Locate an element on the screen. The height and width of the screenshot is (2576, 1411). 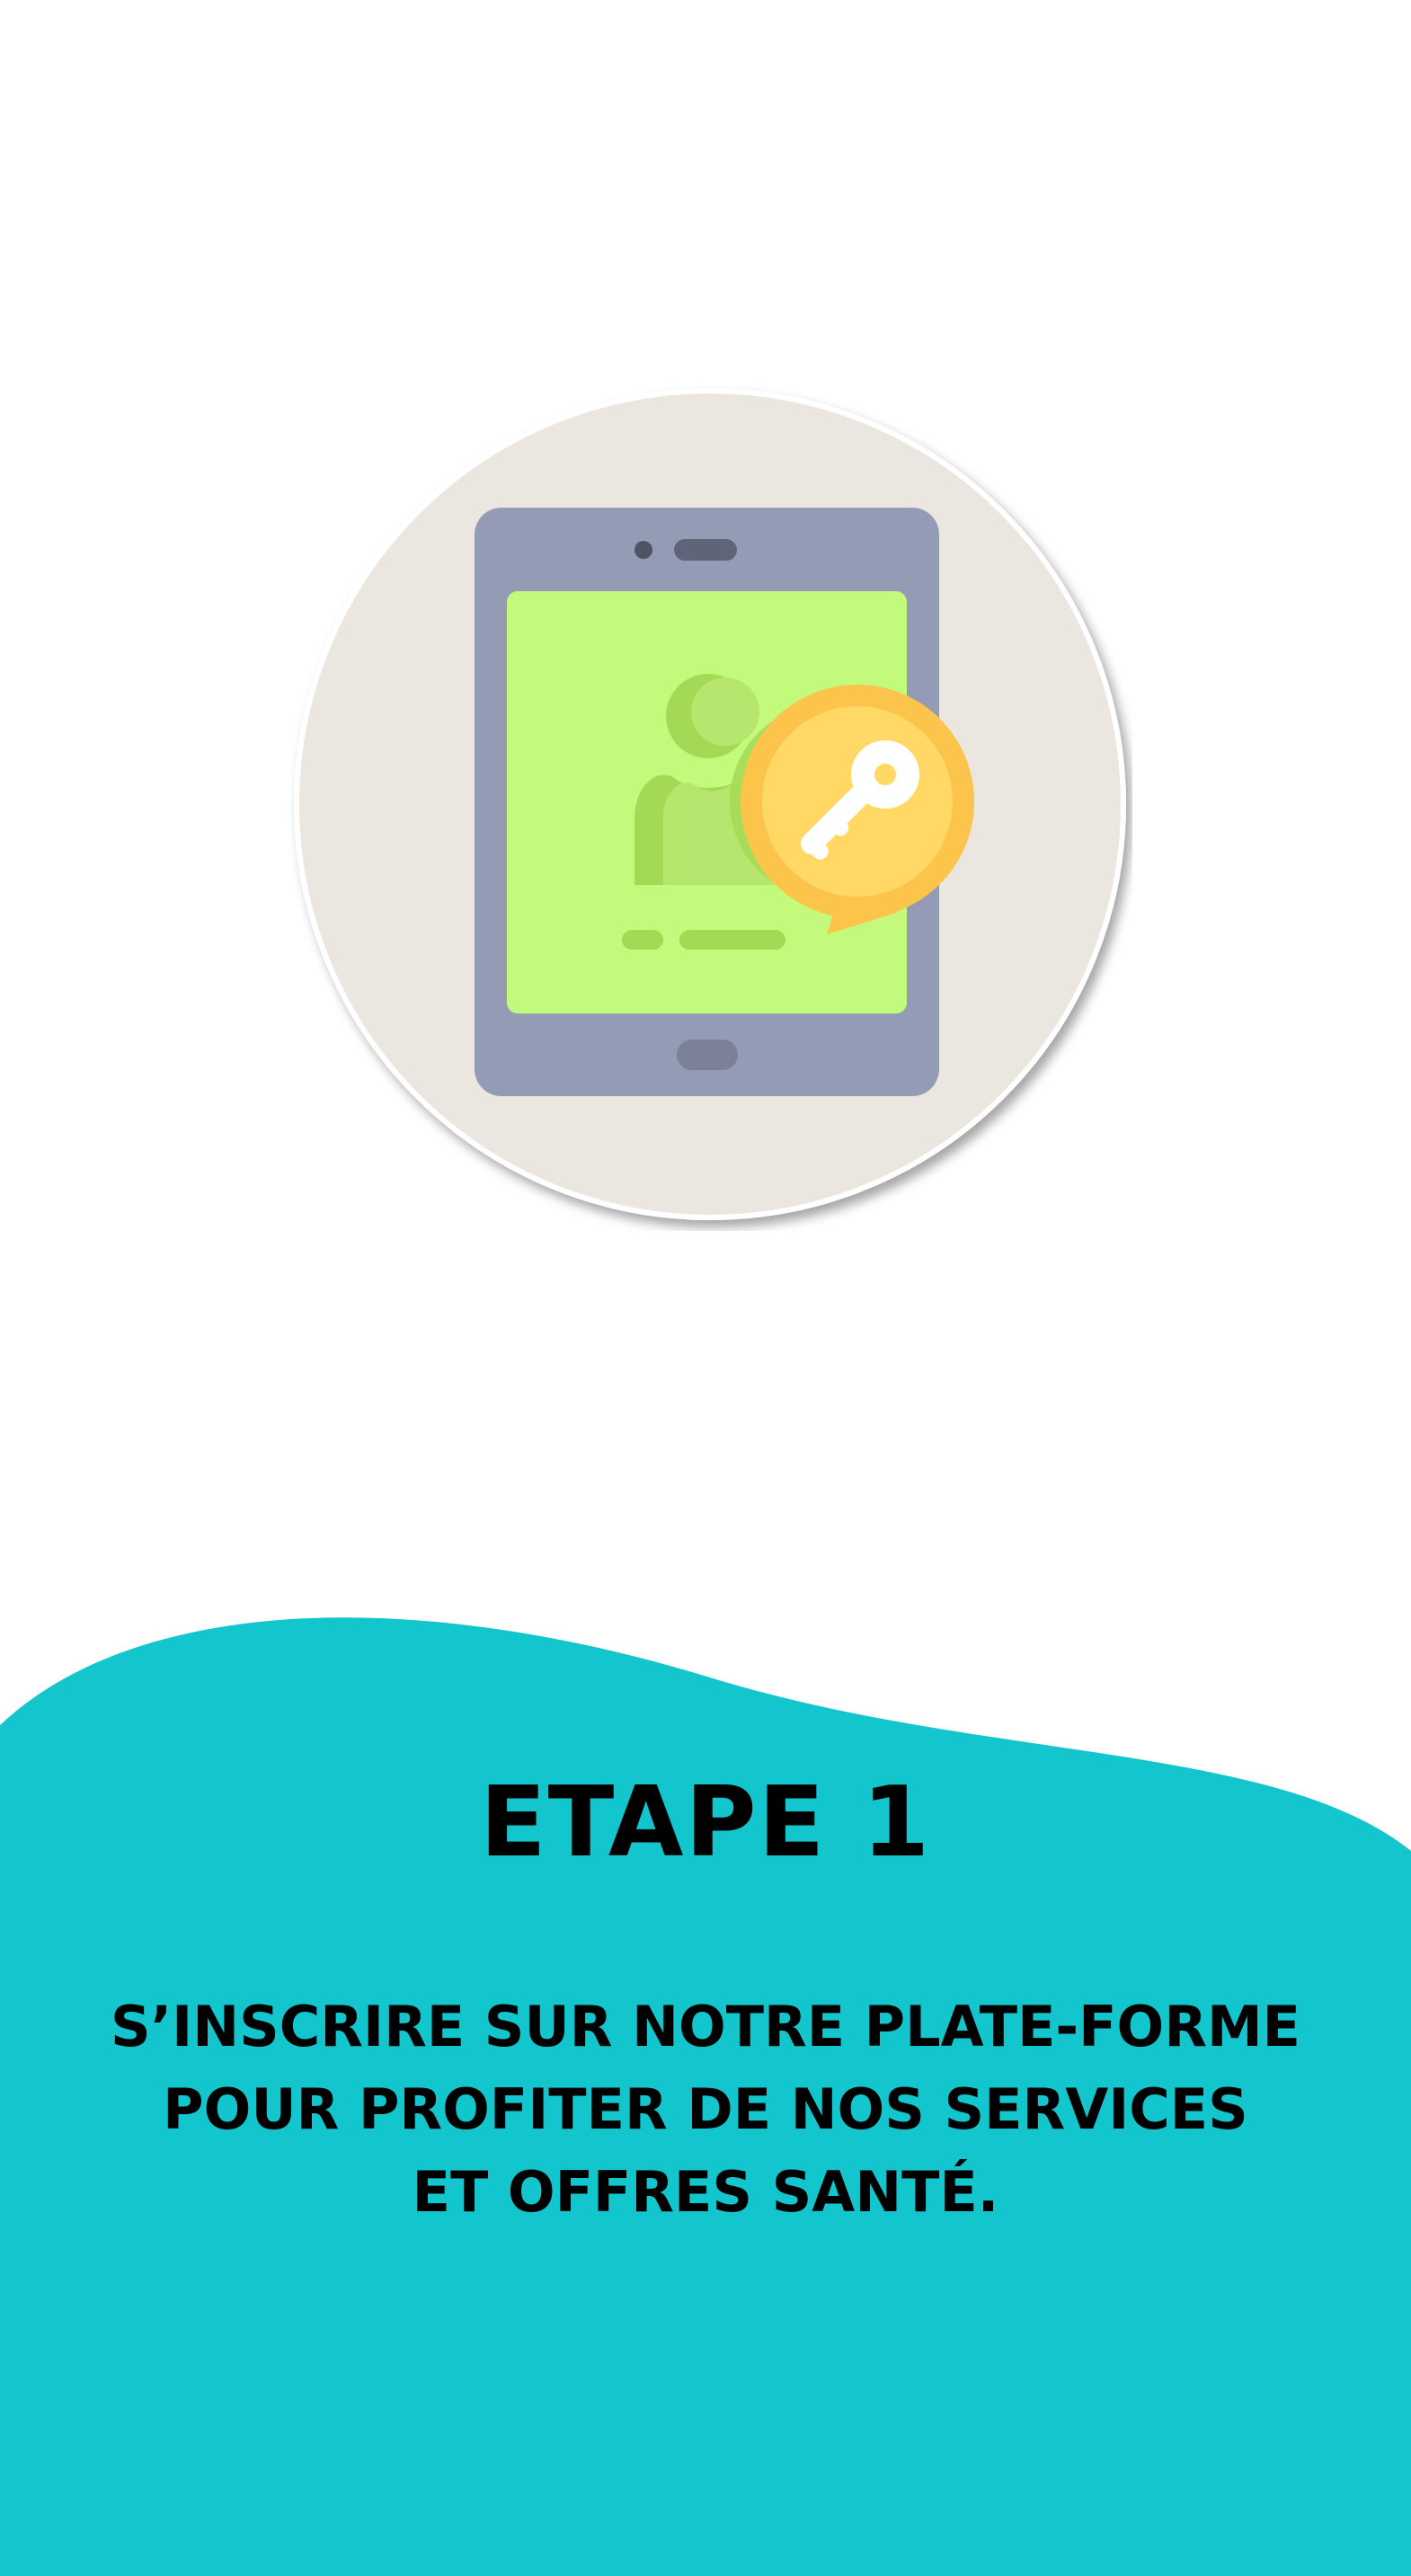
step-description-line: S’INSCRIRE SUR NOTRE PLATE-FORME is located at coordinates (705, 2026).